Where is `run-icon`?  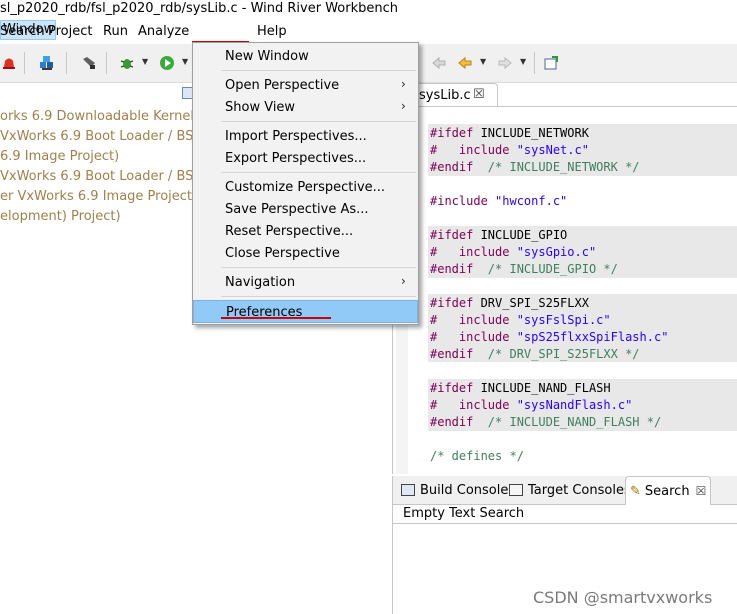
run-icon is located at coordinates (167, 63).